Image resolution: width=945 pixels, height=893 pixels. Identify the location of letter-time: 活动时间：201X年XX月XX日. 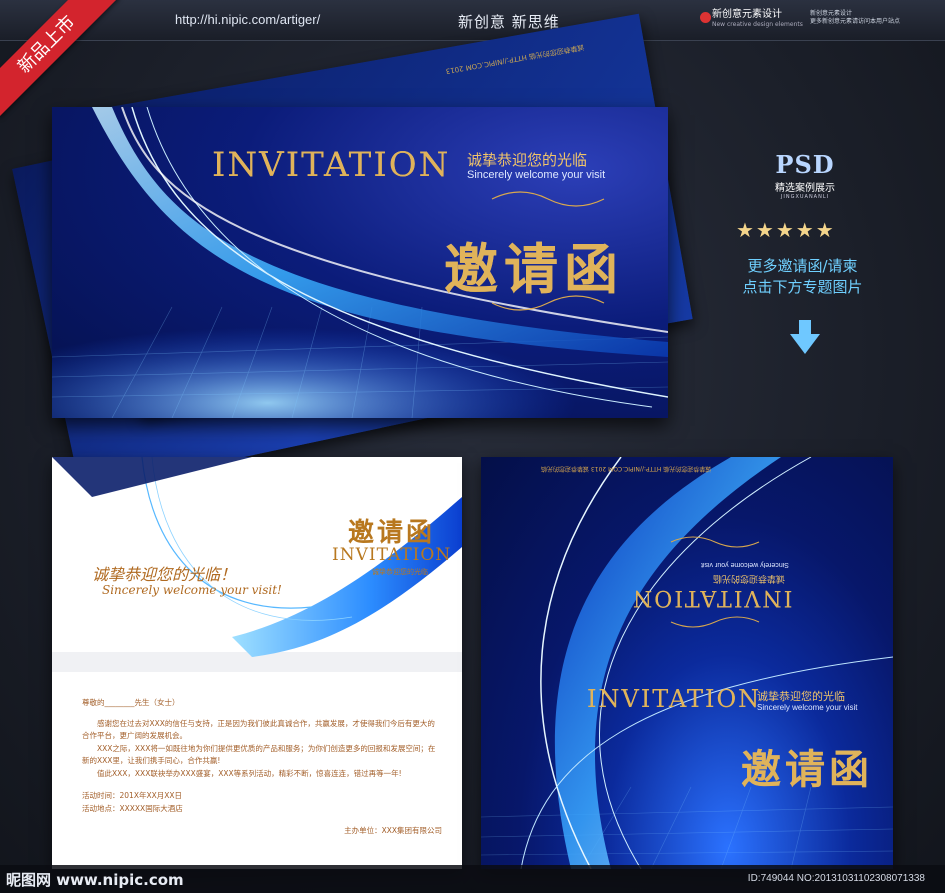
(132, 795).